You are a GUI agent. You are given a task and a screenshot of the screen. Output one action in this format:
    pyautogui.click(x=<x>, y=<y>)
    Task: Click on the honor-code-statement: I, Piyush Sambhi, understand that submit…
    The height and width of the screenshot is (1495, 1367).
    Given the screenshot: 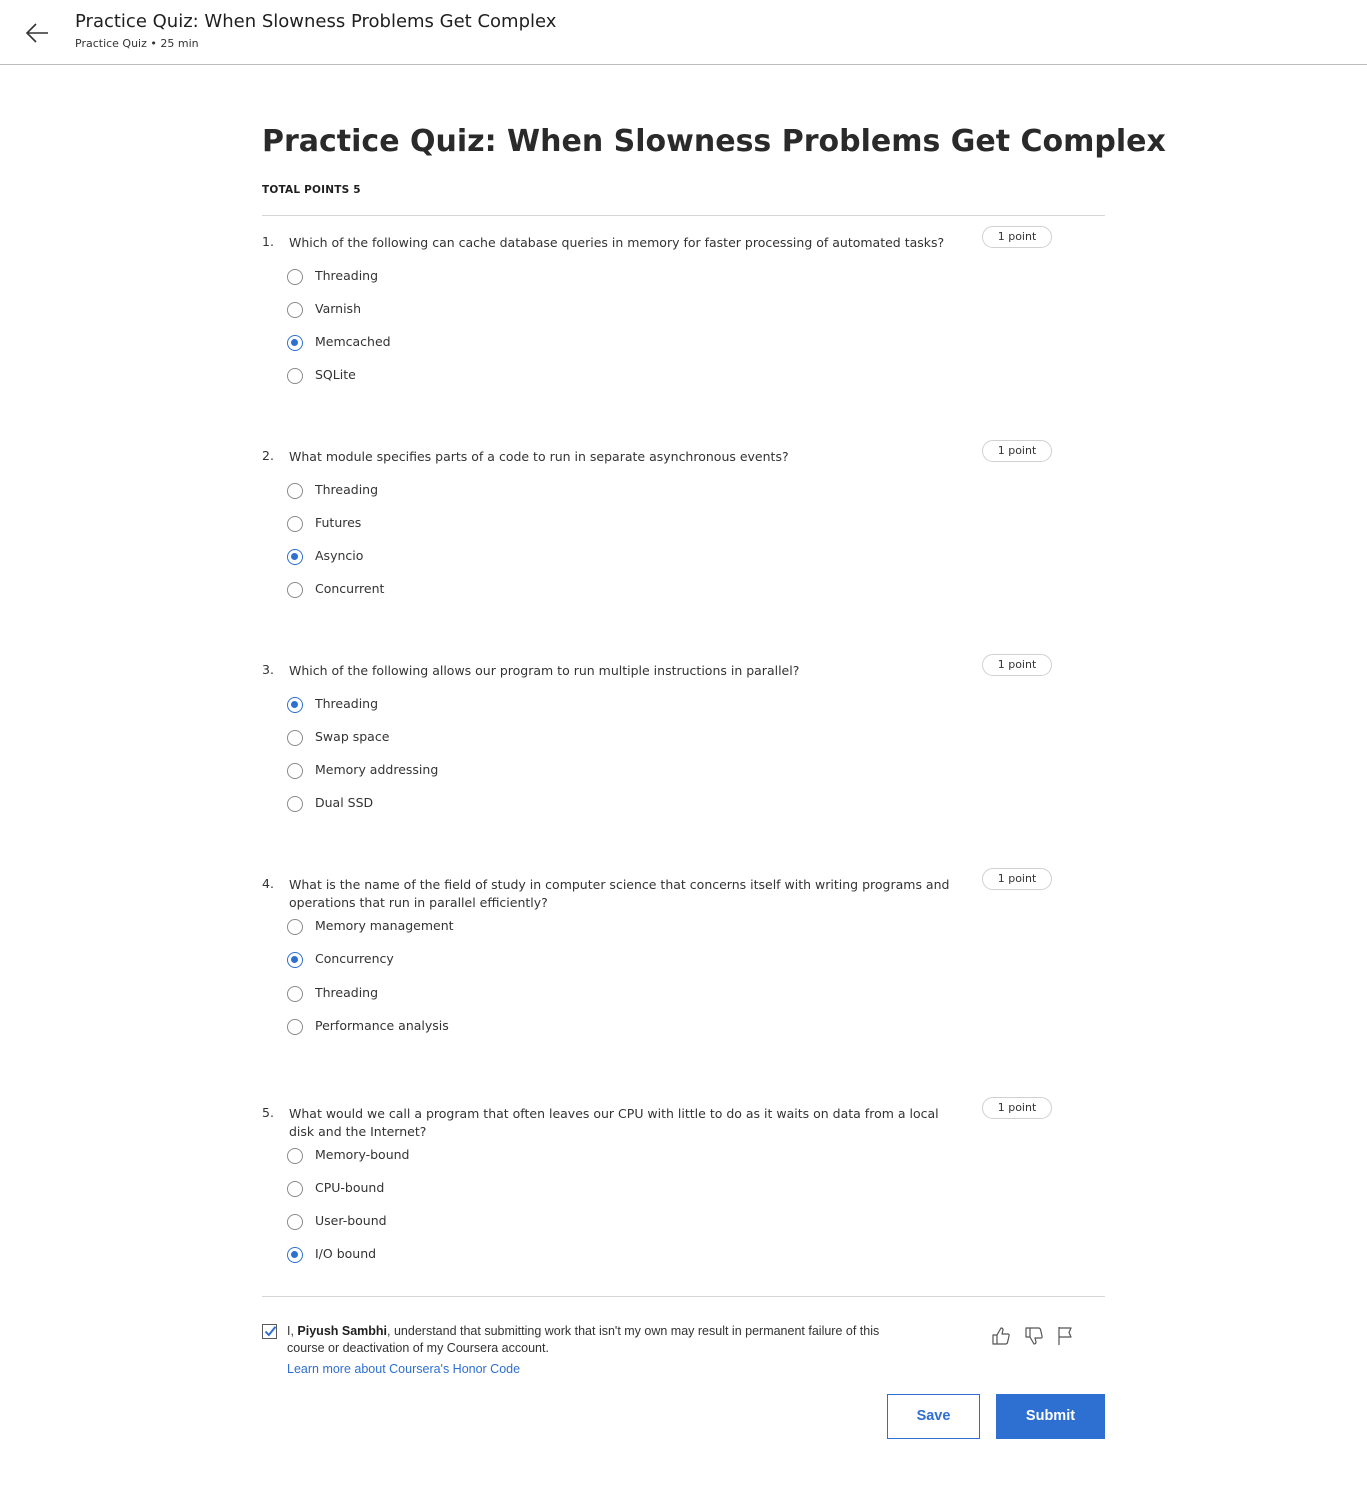 What is the action you would take?
    pyautogui.click(x=597, y=1340)
    